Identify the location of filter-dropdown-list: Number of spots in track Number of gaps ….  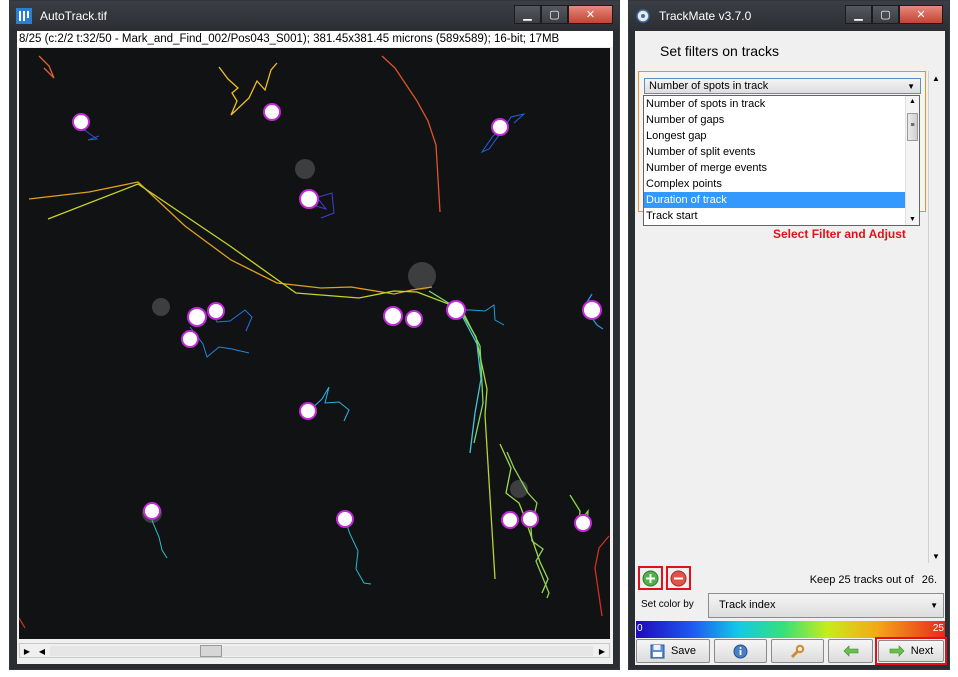
(781, 160).